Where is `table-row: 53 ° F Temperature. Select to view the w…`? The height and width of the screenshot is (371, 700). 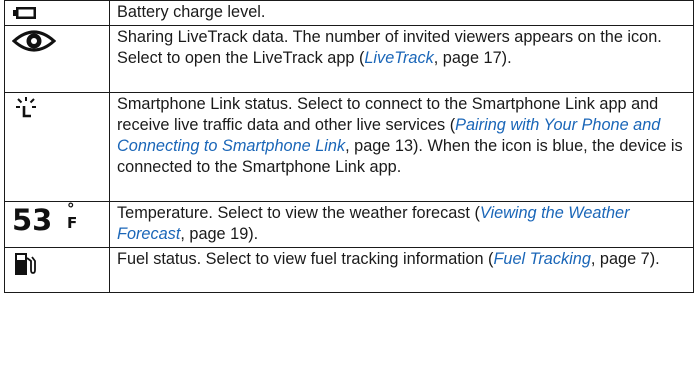
table-row: 53 ° F Temperature. Select to view the w… is located at coordinates (349, 224).